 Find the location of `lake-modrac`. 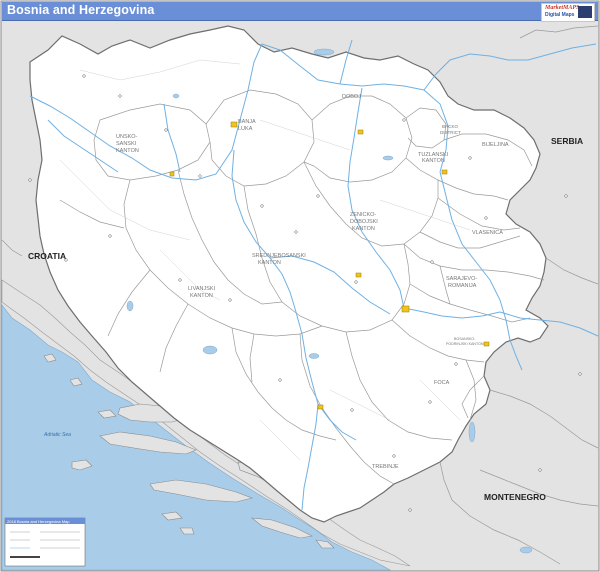

lake-modrac is located at coordinates (388, 158).